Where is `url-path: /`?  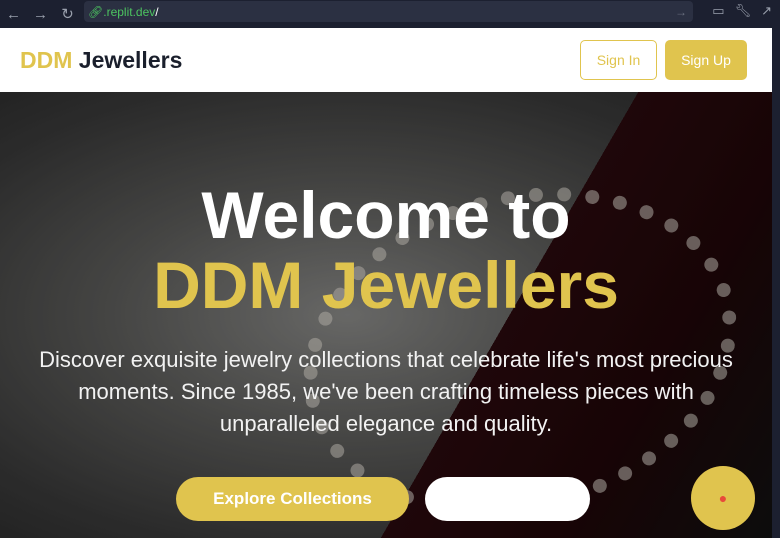 url-path: / is located at coordinates (157, 11).